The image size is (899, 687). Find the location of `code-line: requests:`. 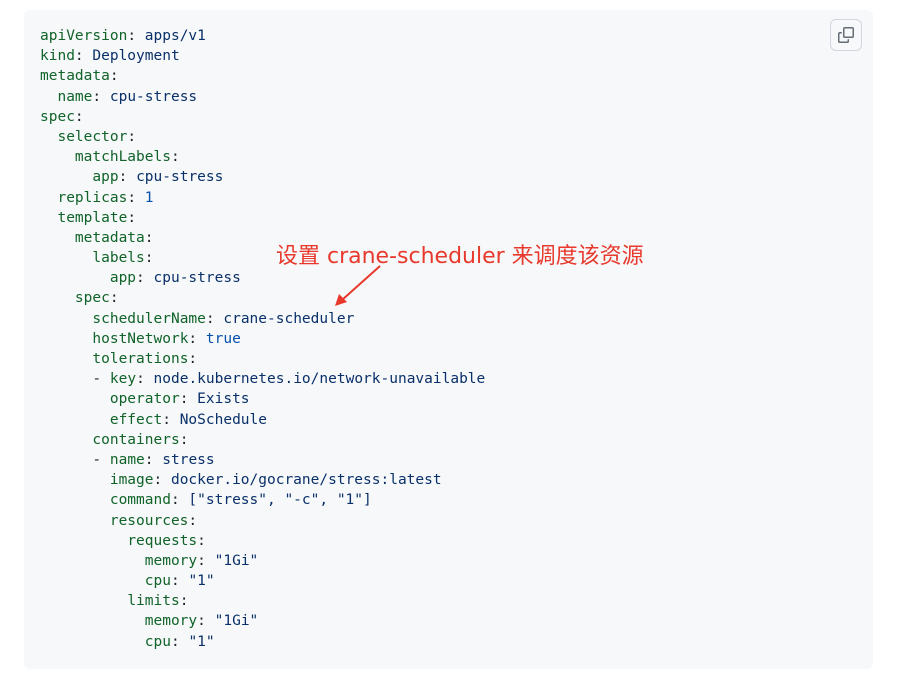

code-line: requests: is located at coordinates (262, 541).